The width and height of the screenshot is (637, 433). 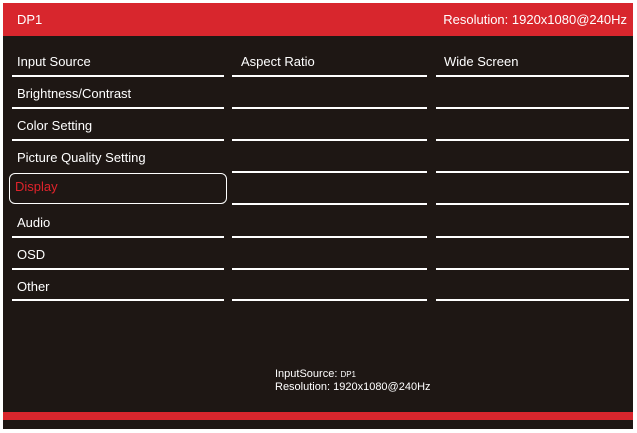 I want to click on bottom-accent-bar, so click(x=318, y=416).